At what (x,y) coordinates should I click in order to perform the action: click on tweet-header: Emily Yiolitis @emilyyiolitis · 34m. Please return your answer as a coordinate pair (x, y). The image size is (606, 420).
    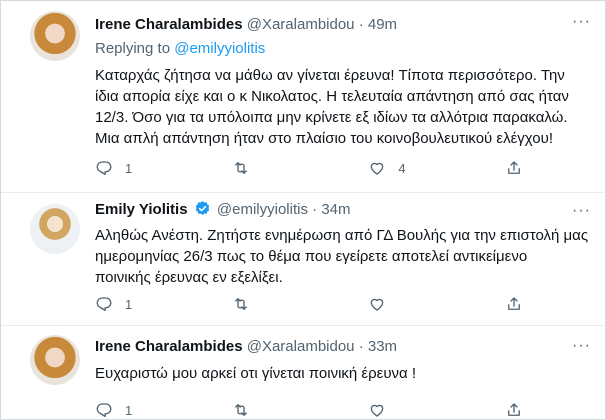
    Looking at the image, I should click on (343, 210).